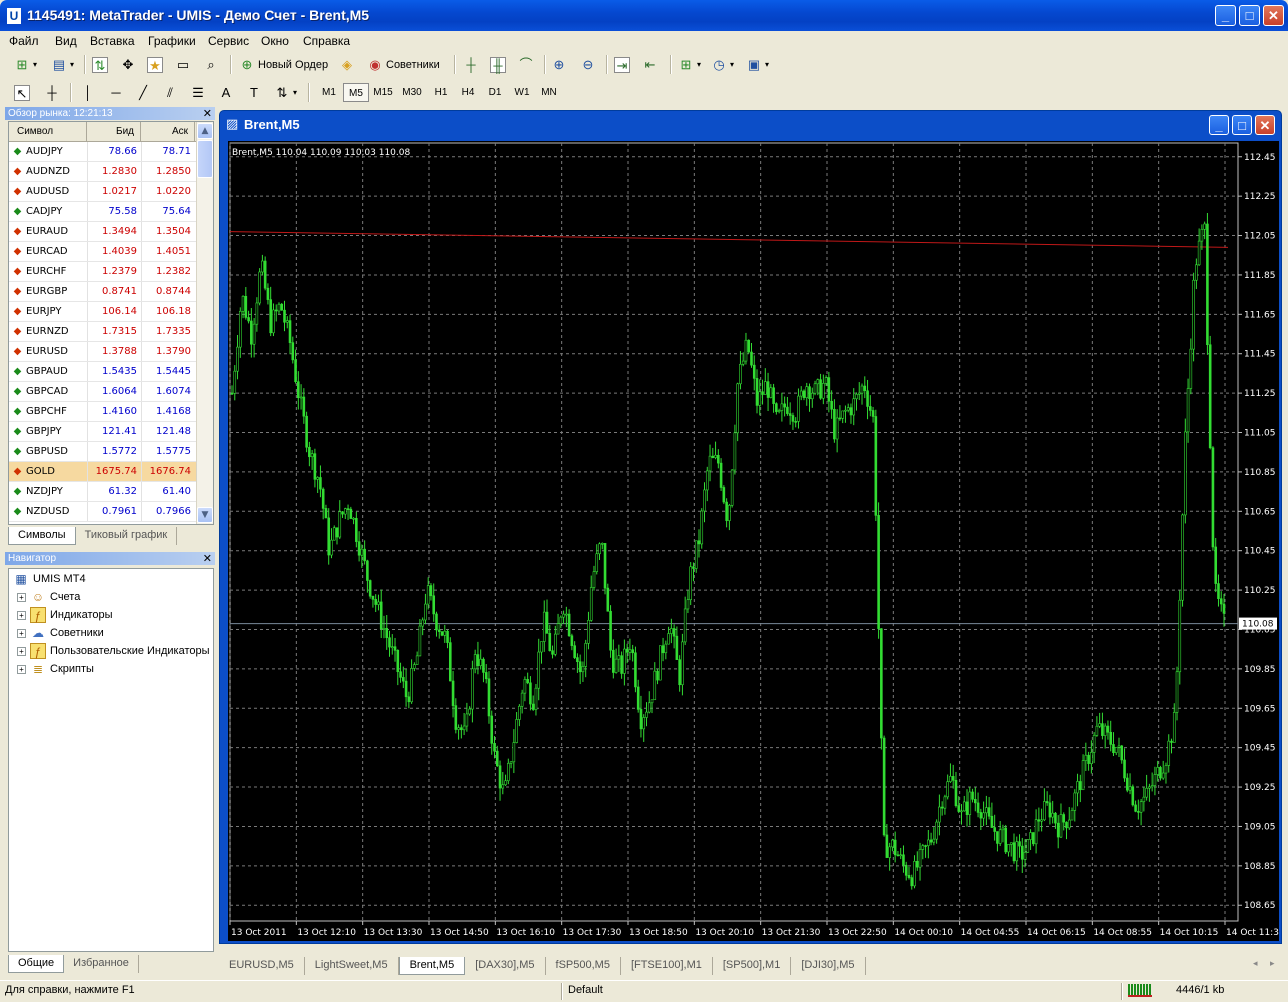 Image resolution: width=1288 pixels, height=1002 pixels. Describe the element at coordinates (170, 92) in the screenshot. I see `equidistant-channel-button: ⫽` at that location.